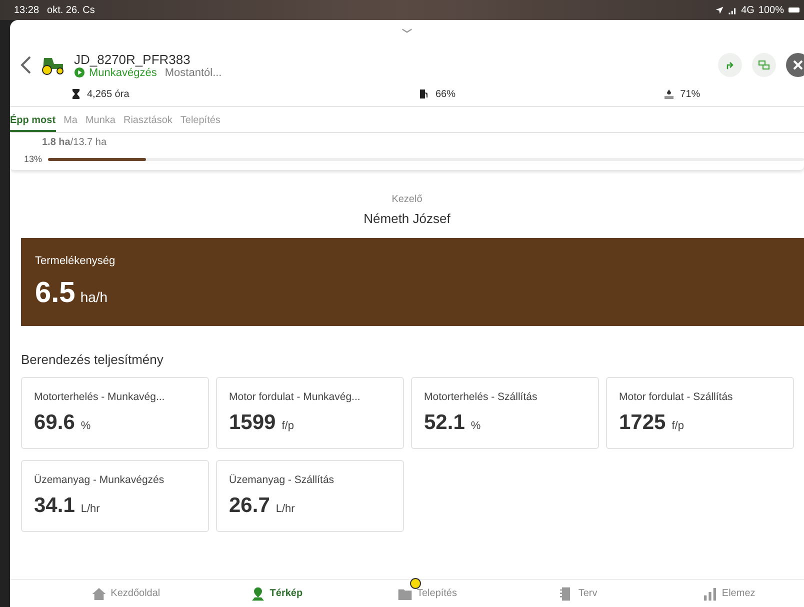 The width and height of the screenshot is (804, 607). Describe the element at coordinates (98, 594) in the screenshot. I see `home-icon` at that location.